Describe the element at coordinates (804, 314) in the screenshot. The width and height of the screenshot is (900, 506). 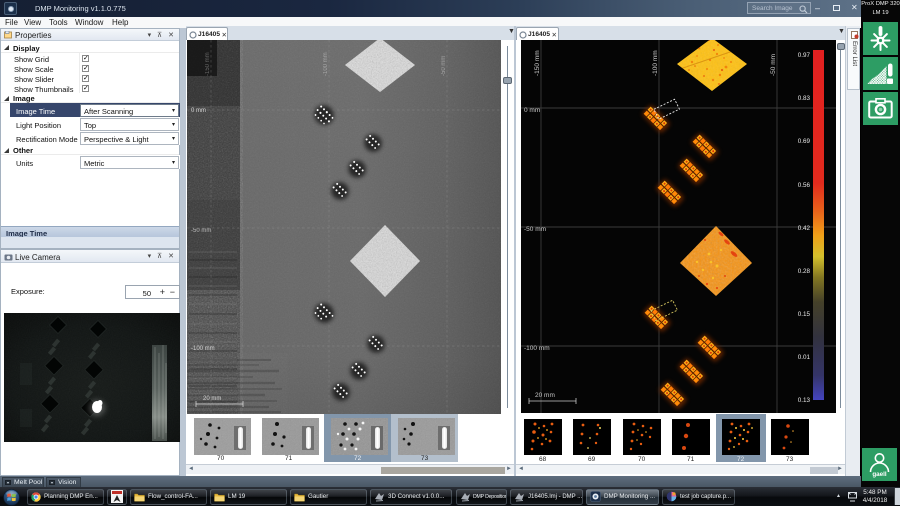
I see `svg-text: 0.15` at that location.